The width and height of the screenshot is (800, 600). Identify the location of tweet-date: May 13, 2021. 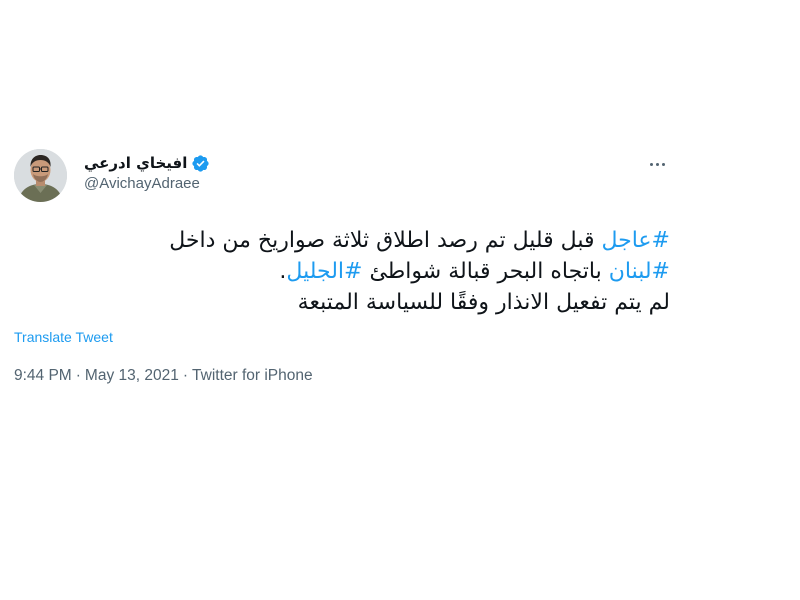
(132, 375).